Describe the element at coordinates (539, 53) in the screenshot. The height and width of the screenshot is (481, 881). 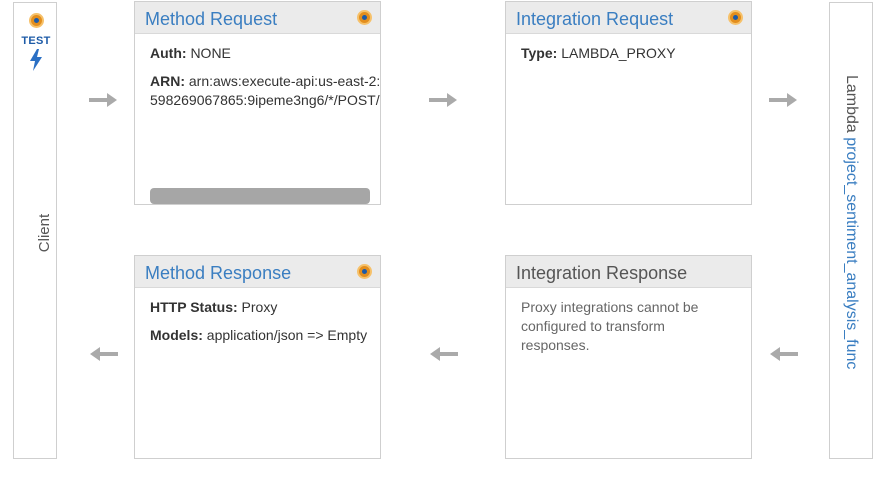
I see `type-key: Type:` at that location.